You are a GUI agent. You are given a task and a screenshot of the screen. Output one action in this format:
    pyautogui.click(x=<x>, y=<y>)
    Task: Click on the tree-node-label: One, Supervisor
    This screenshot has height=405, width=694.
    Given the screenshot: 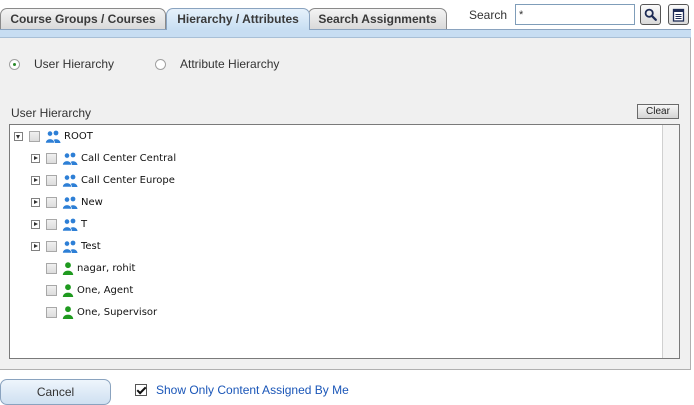 What is the action you would take?
    pyautogui.click(x=117, y=312)
    